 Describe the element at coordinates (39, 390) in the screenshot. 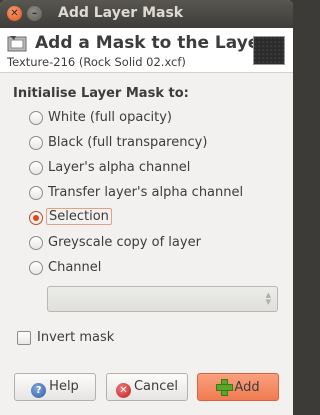

I see `help-icon: ?` at that location.